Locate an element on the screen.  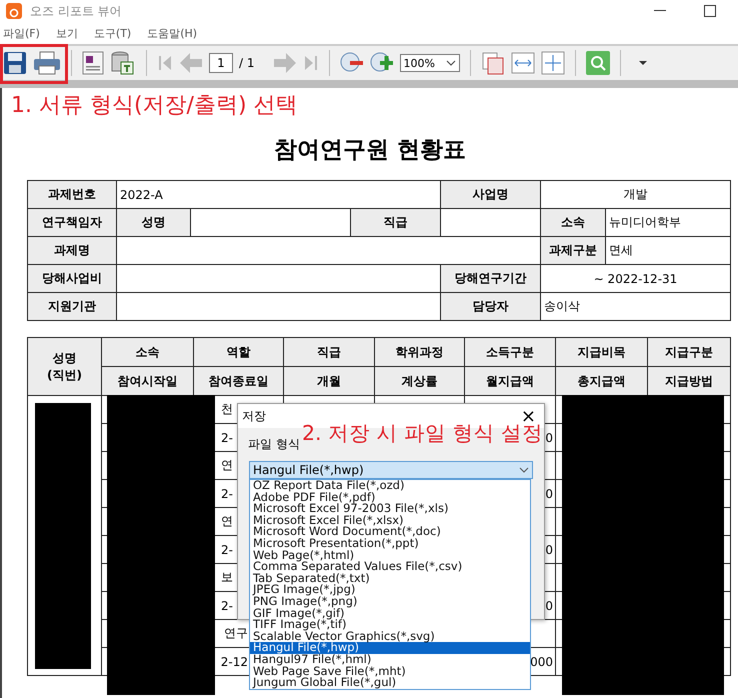
label-cell: 지원기관 is located at coordinates (72, 306).